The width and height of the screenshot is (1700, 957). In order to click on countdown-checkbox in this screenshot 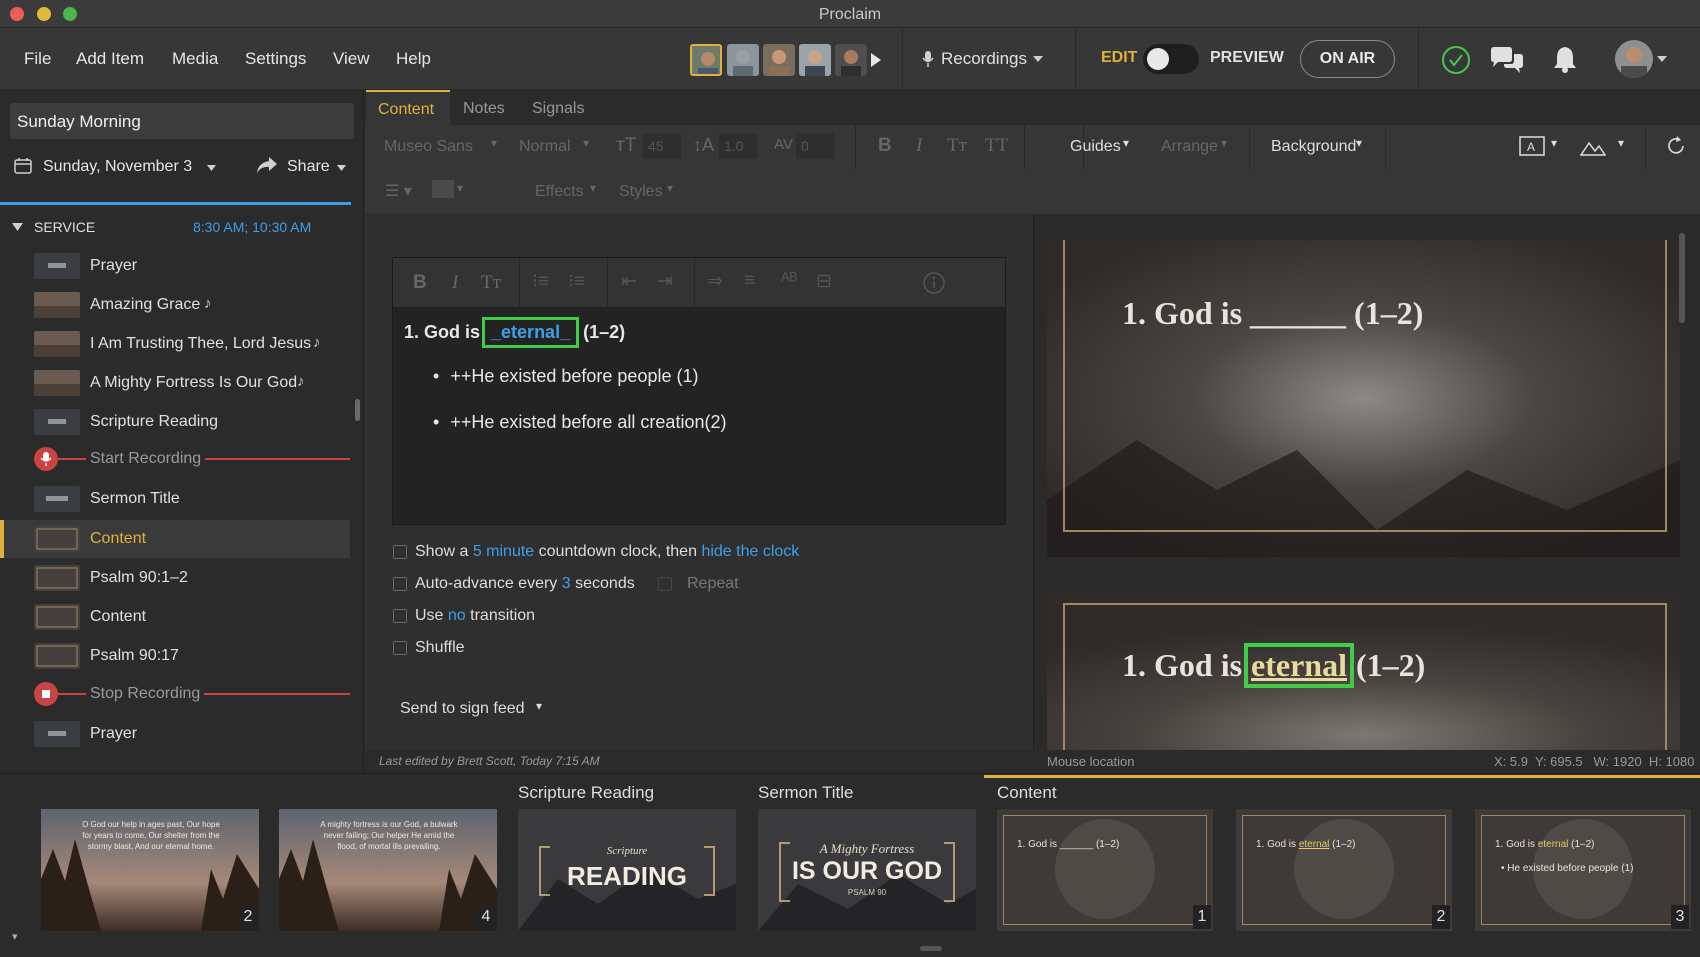, I will do `click(400, 552)`.